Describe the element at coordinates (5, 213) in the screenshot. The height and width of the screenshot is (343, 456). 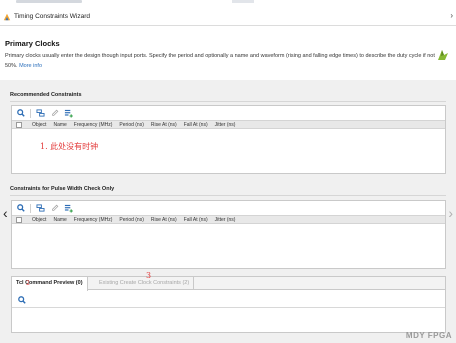
I see `previous-arrow-icon: ‹` at that location.